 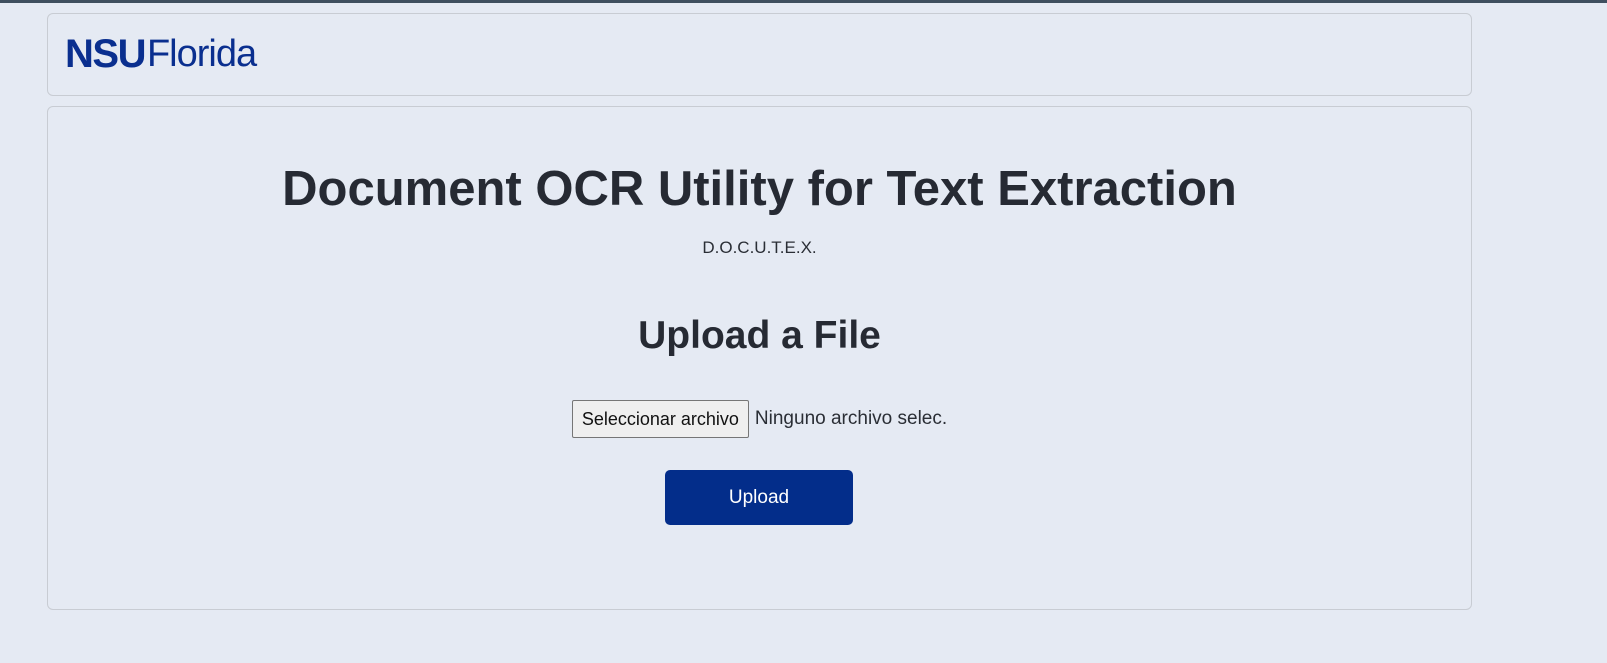 What do you see at coordinates (759, 247) in the screenshot?
I see `page-subtitle: D.O.C.U.T.E.X.` at bounding box center [759, 247].